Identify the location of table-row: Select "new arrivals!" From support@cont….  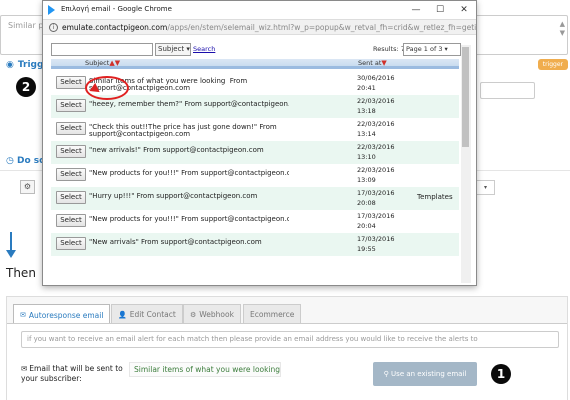
(255, 152).